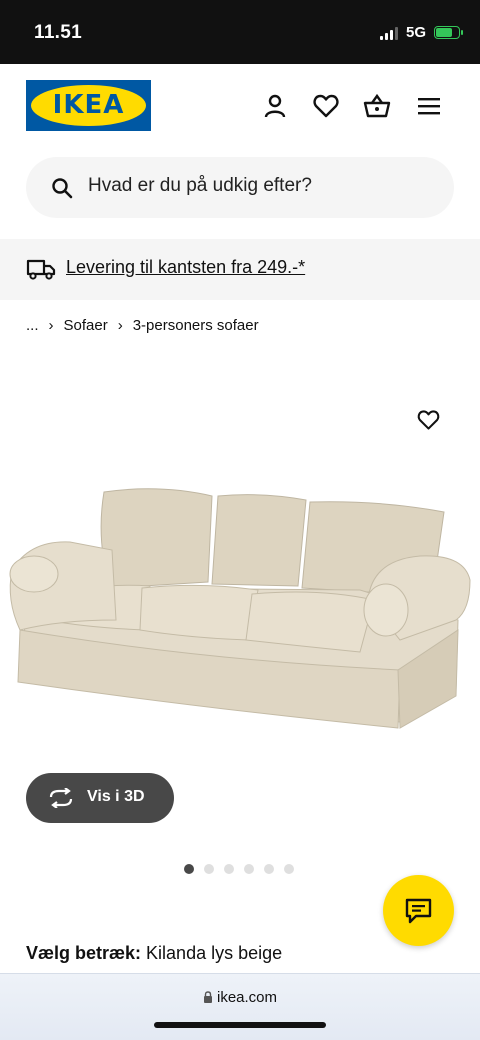 The image size is (480, 1040). What do you see at coordinates (240, 1025) in the screenshot?
I see `home-indicator` at bounding box center [240, 1025].